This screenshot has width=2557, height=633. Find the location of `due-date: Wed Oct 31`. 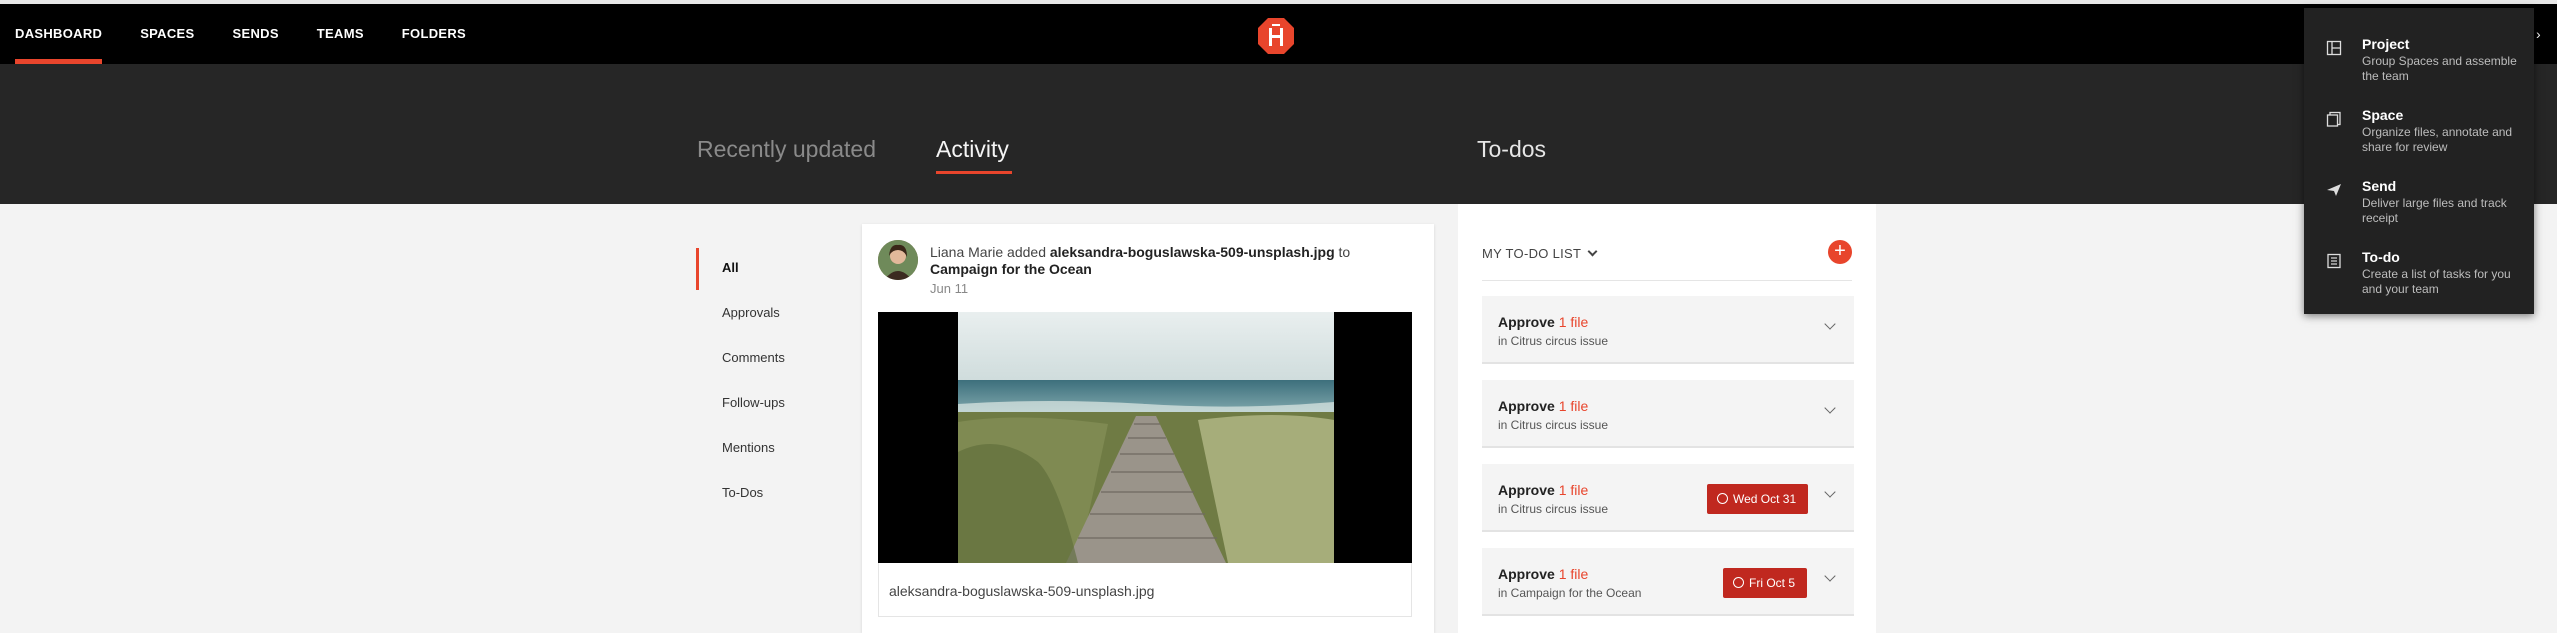

due-date: Wed Oct 31 is located at coordinates (1765, 499).